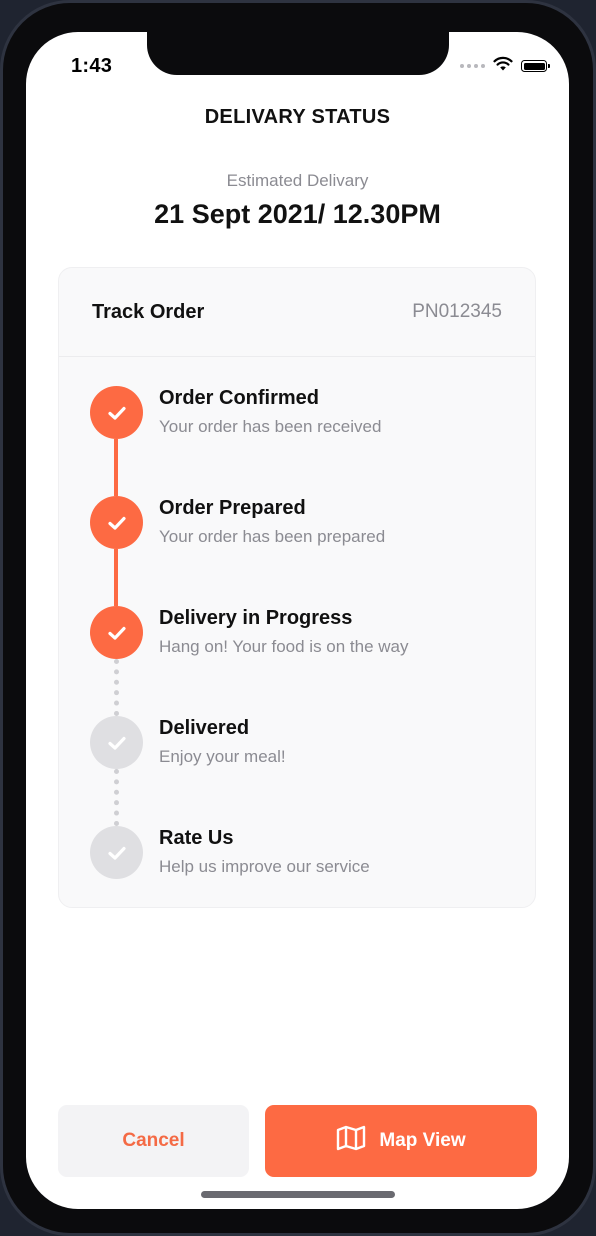 This screenshot has width=596, height=1236. Describe the element at coordinates (222, 756) in the screenshot. I see `step-subtitle: Enjoy your meal!` at that location.